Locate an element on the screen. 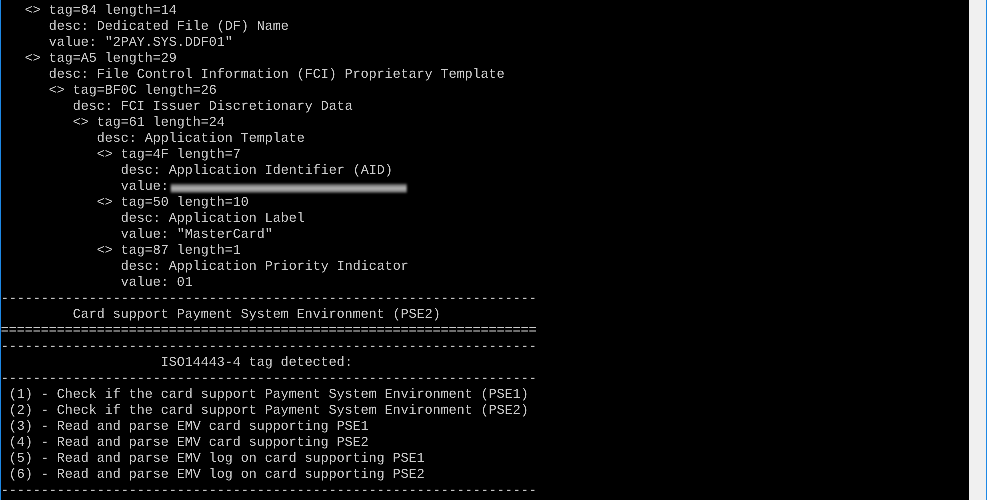 This screenshot has height=500, width=987. tlv-tag-line: <> tag=BF0C length=26 is located at coordinates (133, 92).